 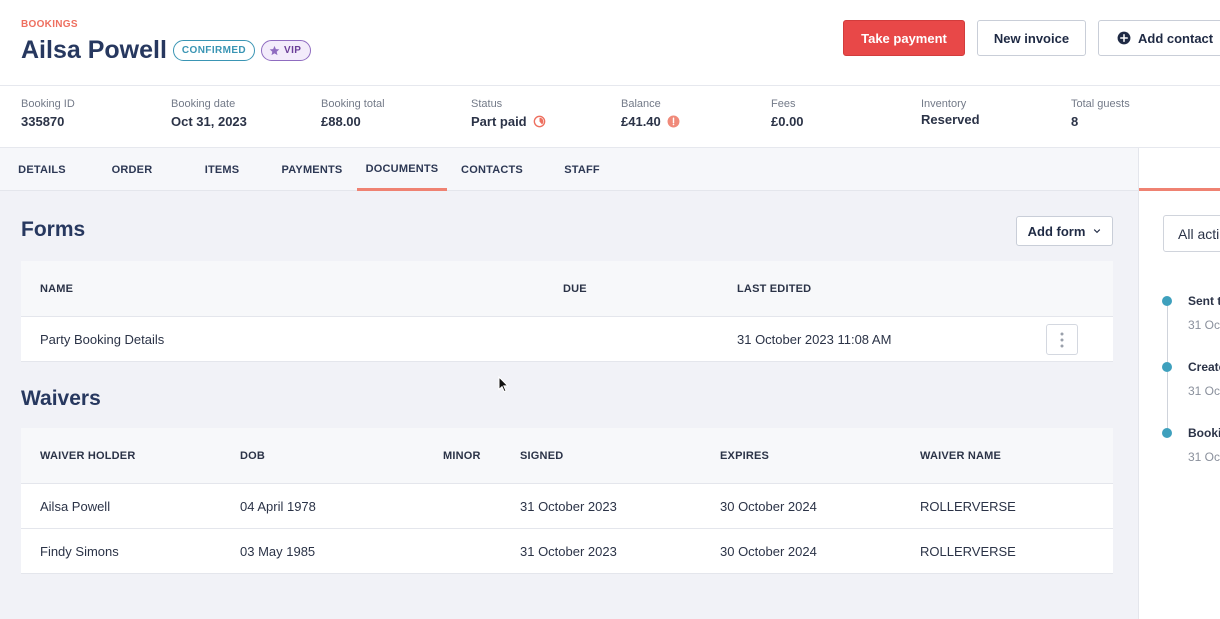 What do you see at coordinates (75, 506) in the screenshot?
I see `waiver-holder-cell: Ailsa Powell` at bounding box center [75, 506].